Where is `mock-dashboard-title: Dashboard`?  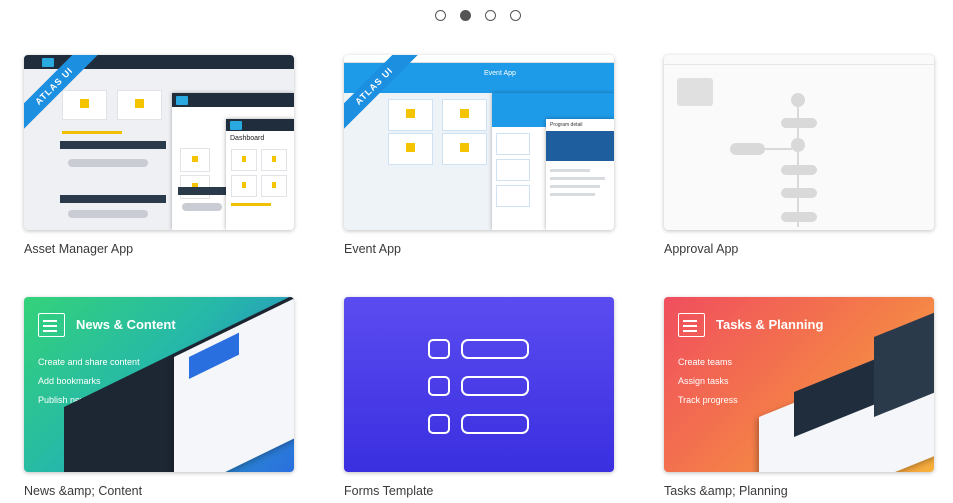 mock-dashboard-title: Dashboard is located at coordinates (247, 138).